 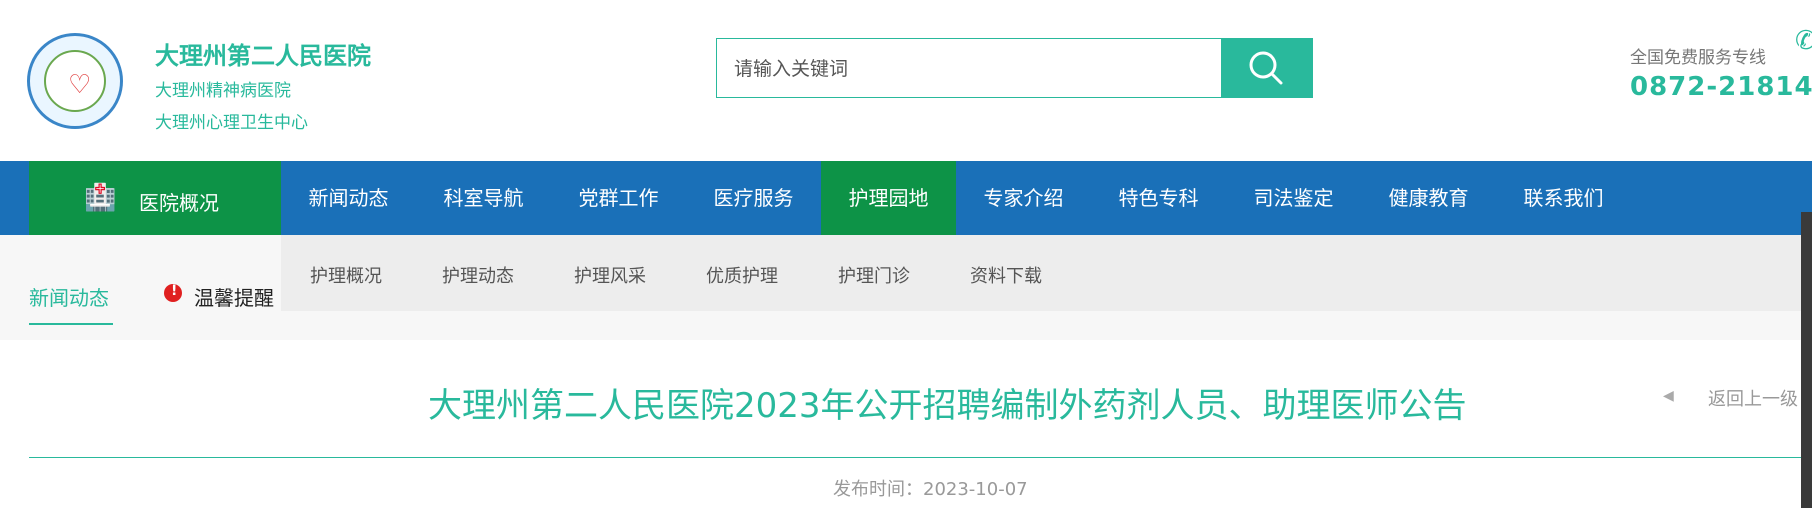 I want to click on back-link: 返回上一级, so click(x=1753, y=398).